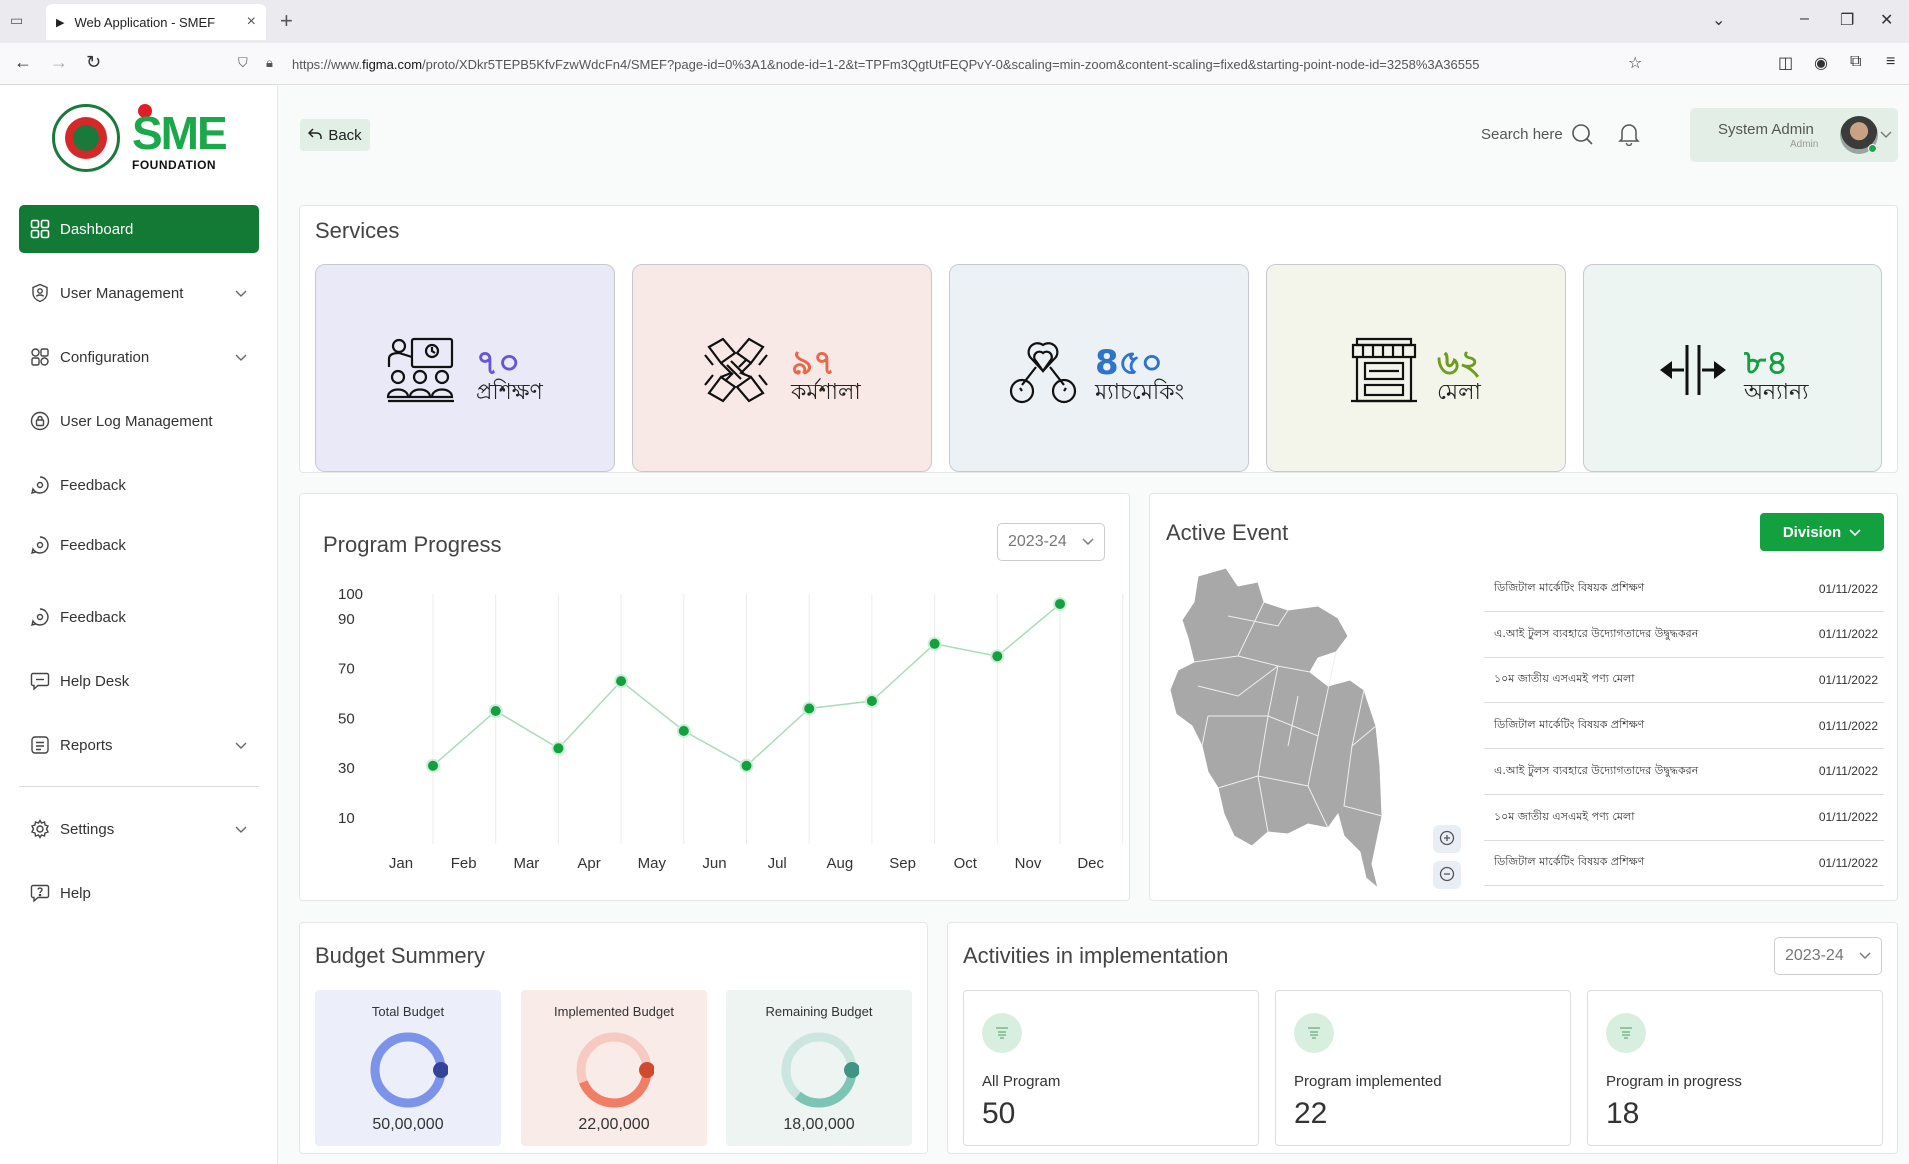 The height and width of the screenshot is (1164, 1909). Describe the element at coordinates (1582, 135) in the screenshot. I see `search-icon` at that location.